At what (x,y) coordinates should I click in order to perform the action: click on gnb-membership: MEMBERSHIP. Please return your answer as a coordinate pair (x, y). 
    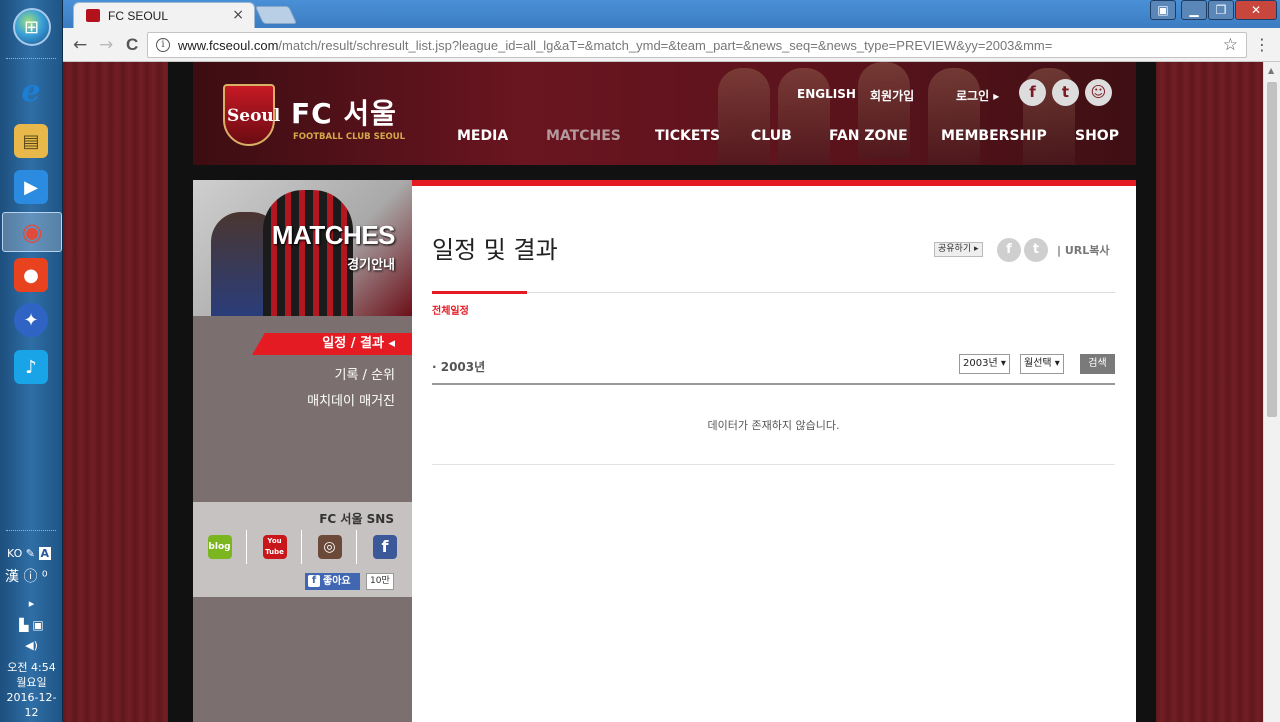
    Looking at the image, I should click on (994, 136).